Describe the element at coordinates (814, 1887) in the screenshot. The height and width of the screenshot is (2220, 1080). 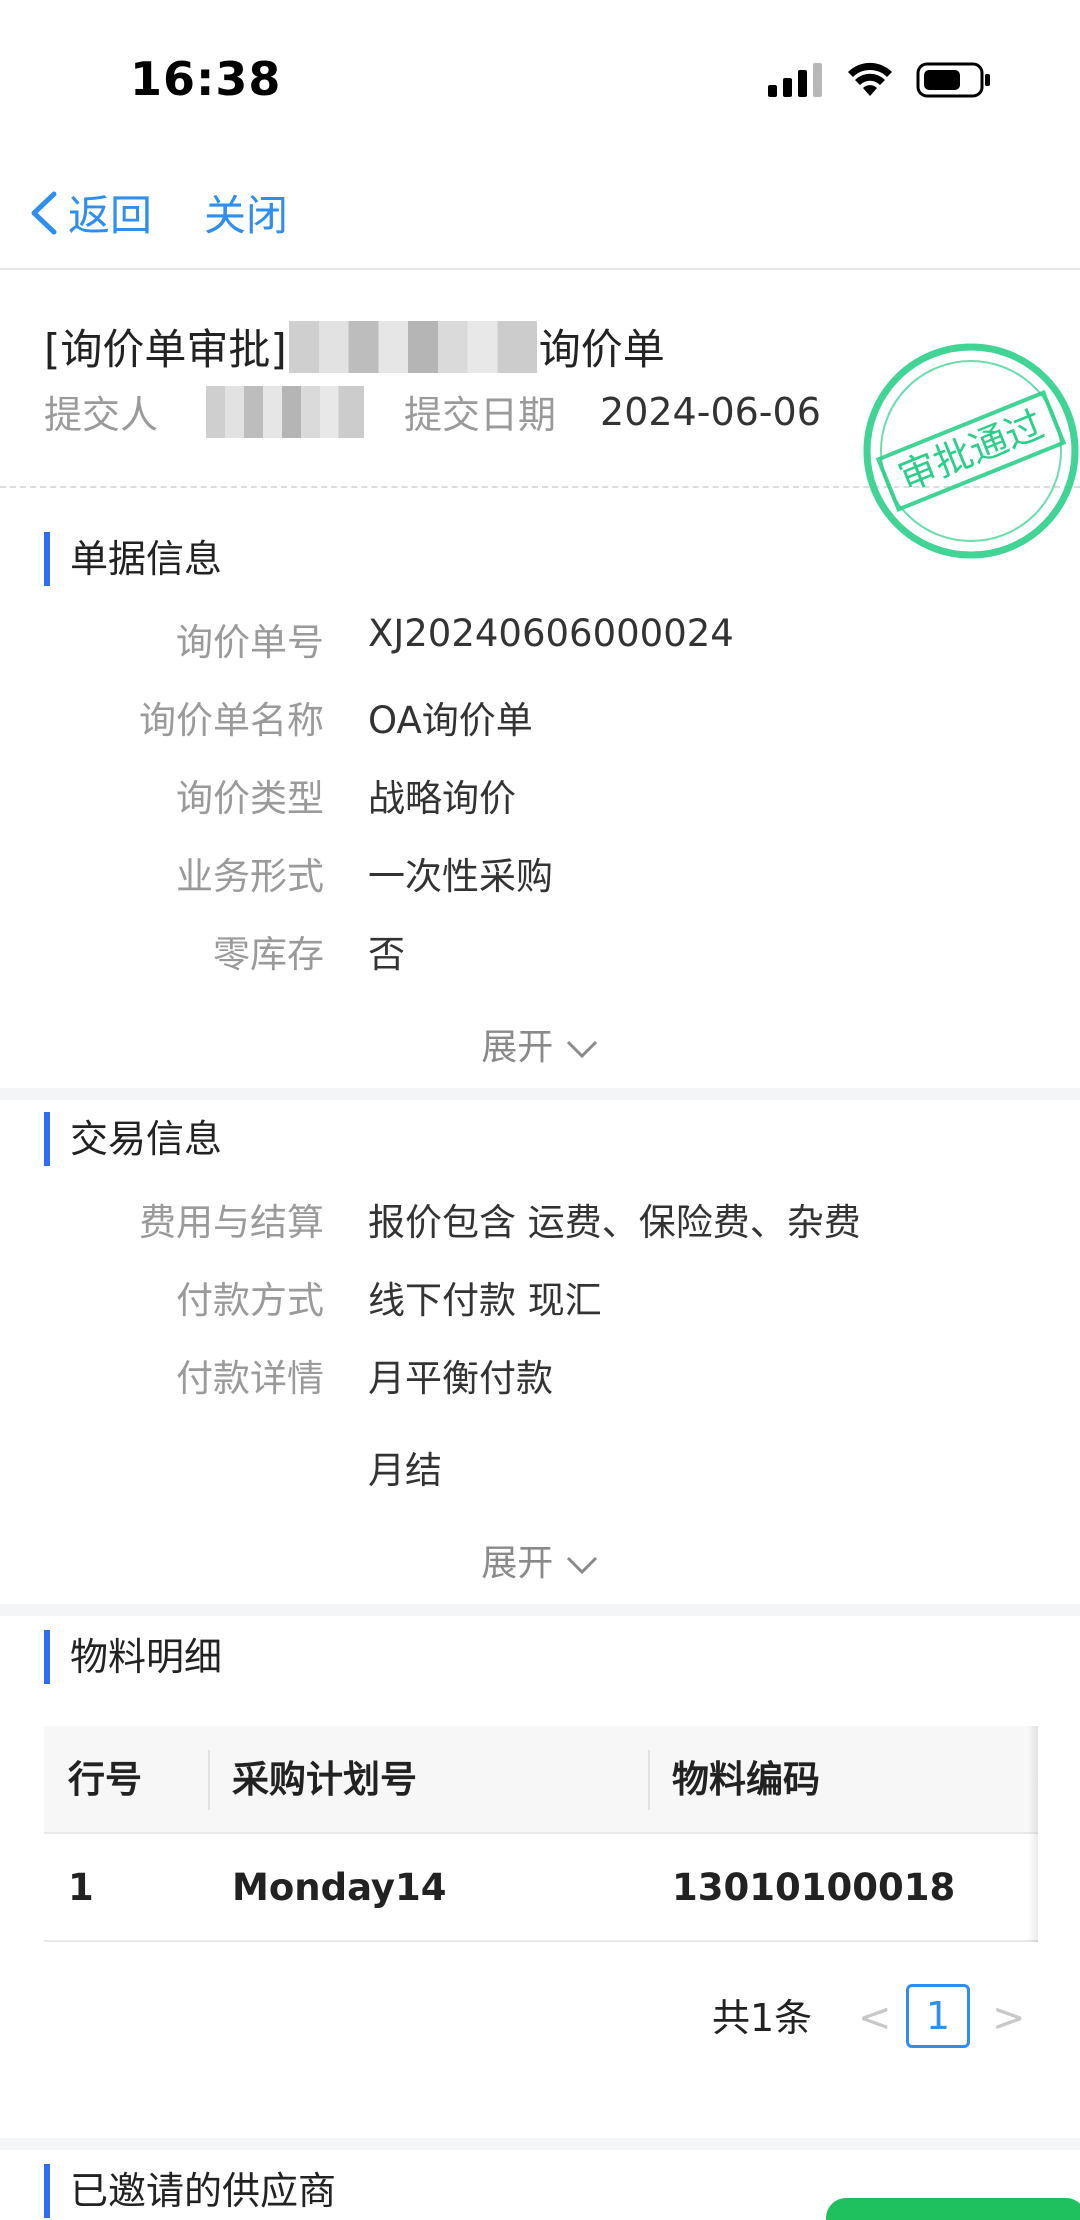
I see `cell-material-code: 13010100018` at that location.